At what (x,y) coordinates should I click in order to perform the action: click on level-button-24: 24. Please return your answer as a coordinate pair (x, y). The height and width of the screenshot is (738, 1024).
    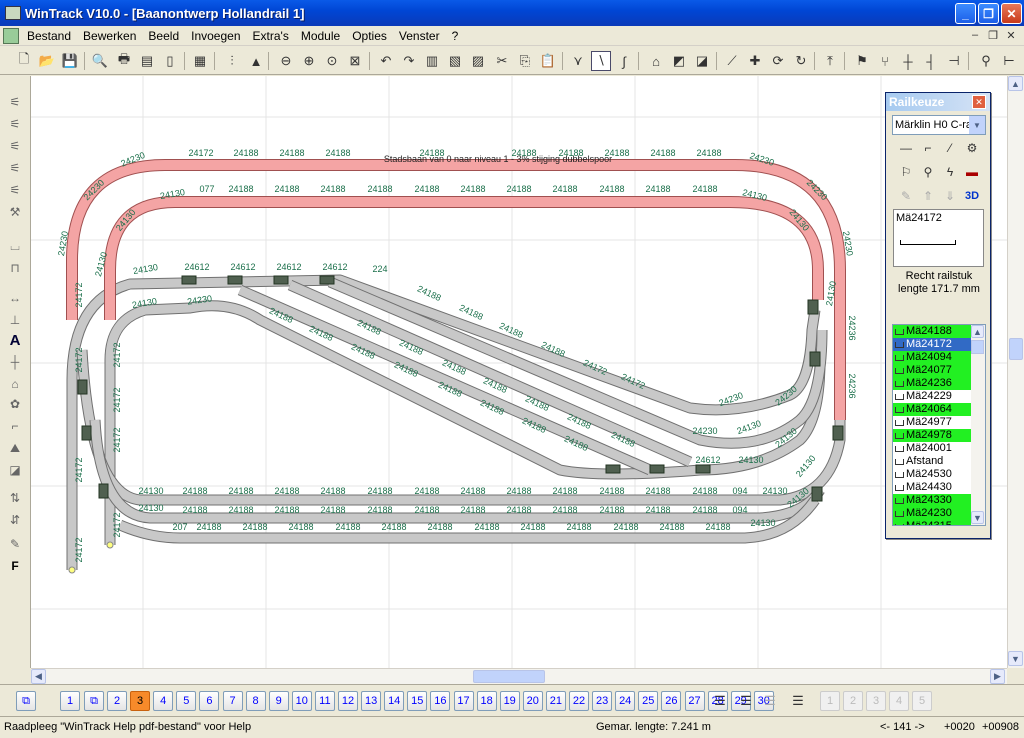
    Looking at the image, I should click on (625, 701).